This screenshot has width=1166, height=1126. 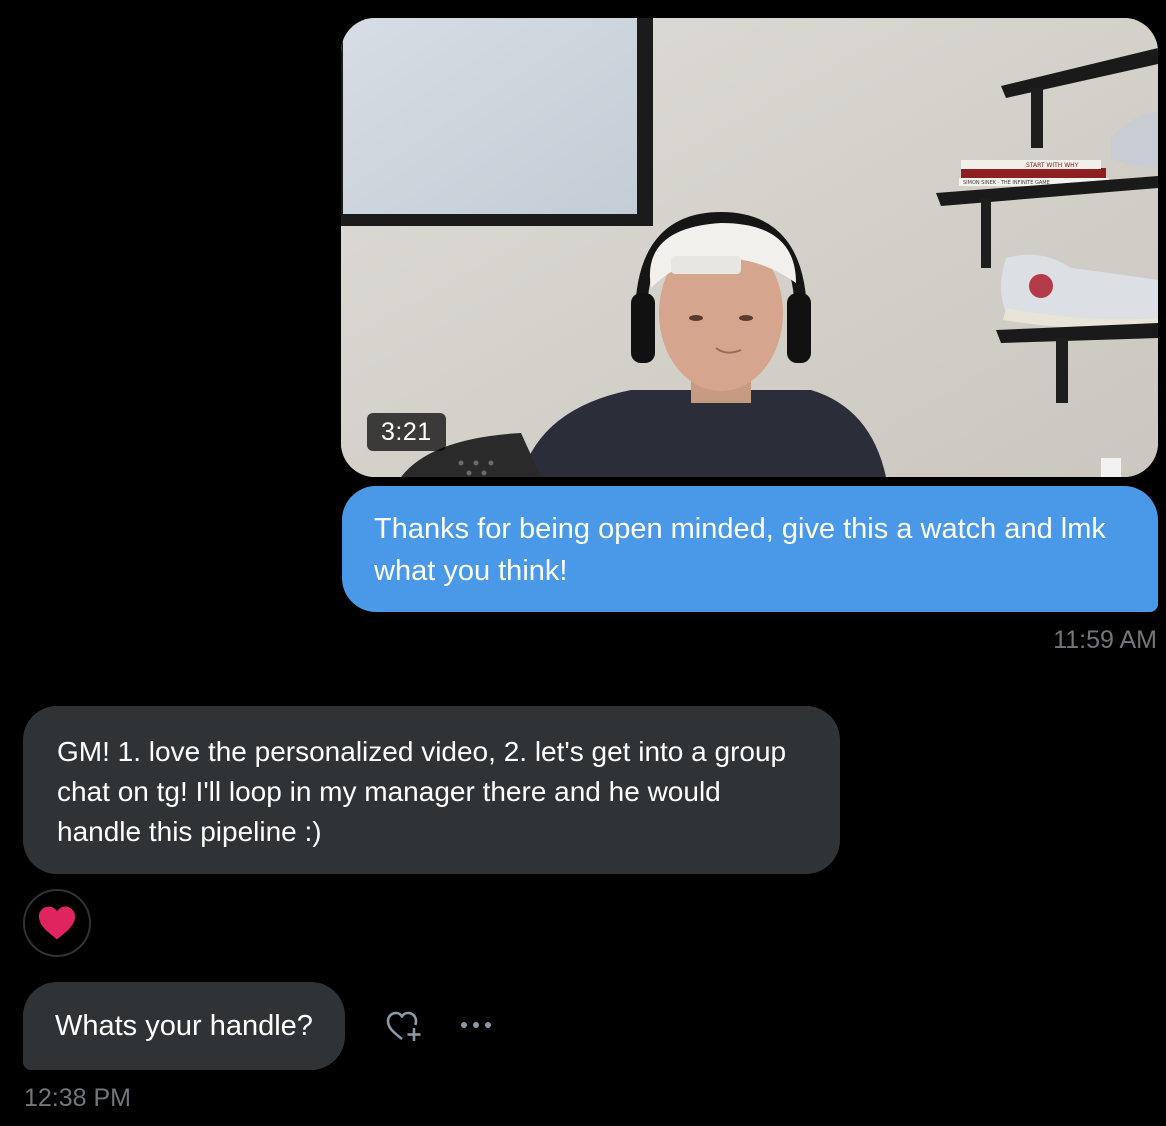 What do you see at coordinates (78, 1098) in the screenshot?
I see `incoming-message-timestamp: 12:38 PM` at bounding box center [78, 1098].